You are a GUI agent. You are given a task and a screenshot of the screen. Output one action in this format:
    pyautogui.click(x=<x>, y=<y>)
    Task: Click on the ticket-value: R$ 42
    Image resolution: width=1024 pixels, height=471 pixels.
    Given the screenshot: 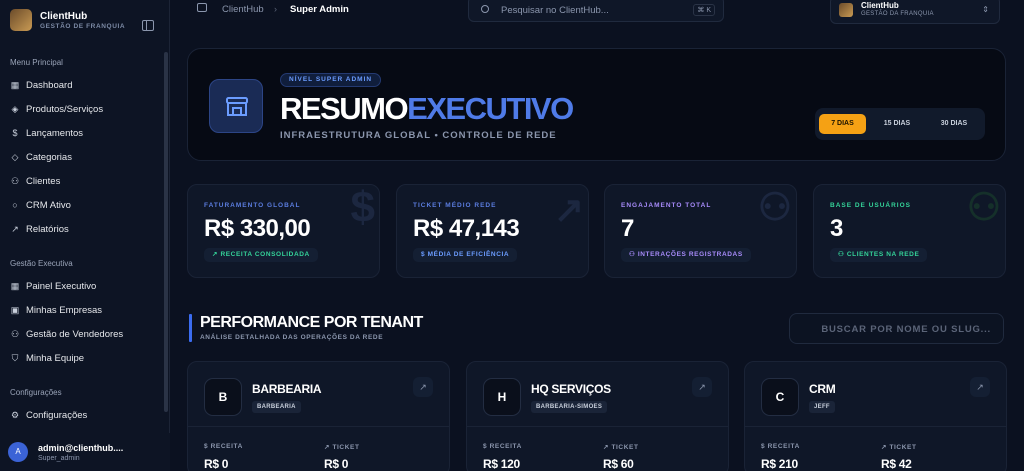 What is the action you would take?
    pyautogui.click(x=896, y=464)
    